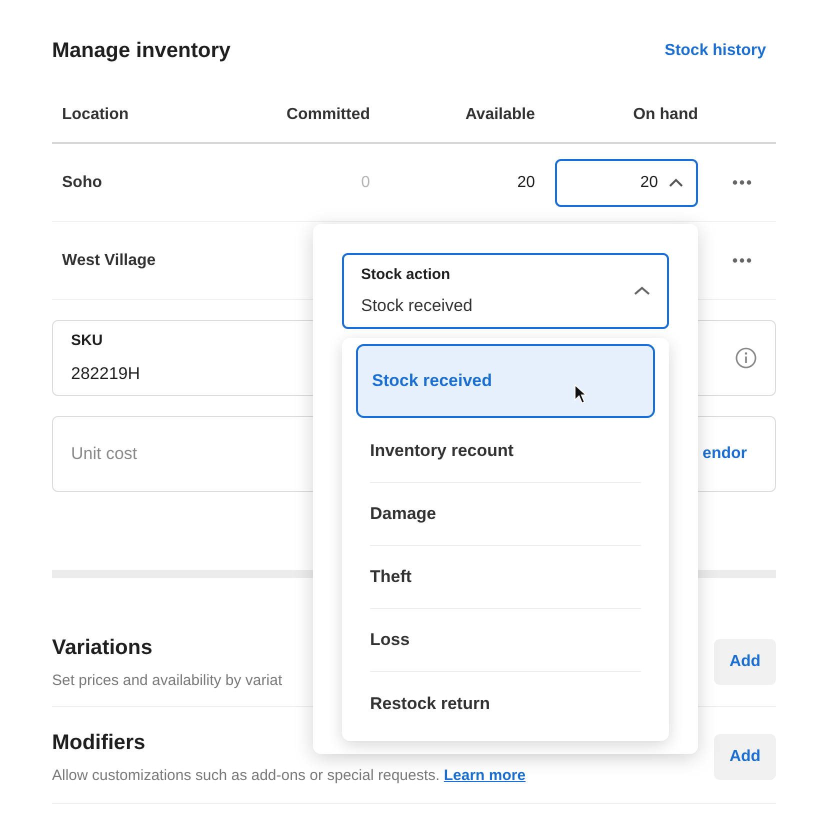 Image resolution: width=830 pixels, height=834 pixels. Describe the element at coordinates (406, 275) in the screenshot. I see `field-label: Stock action` at that location.